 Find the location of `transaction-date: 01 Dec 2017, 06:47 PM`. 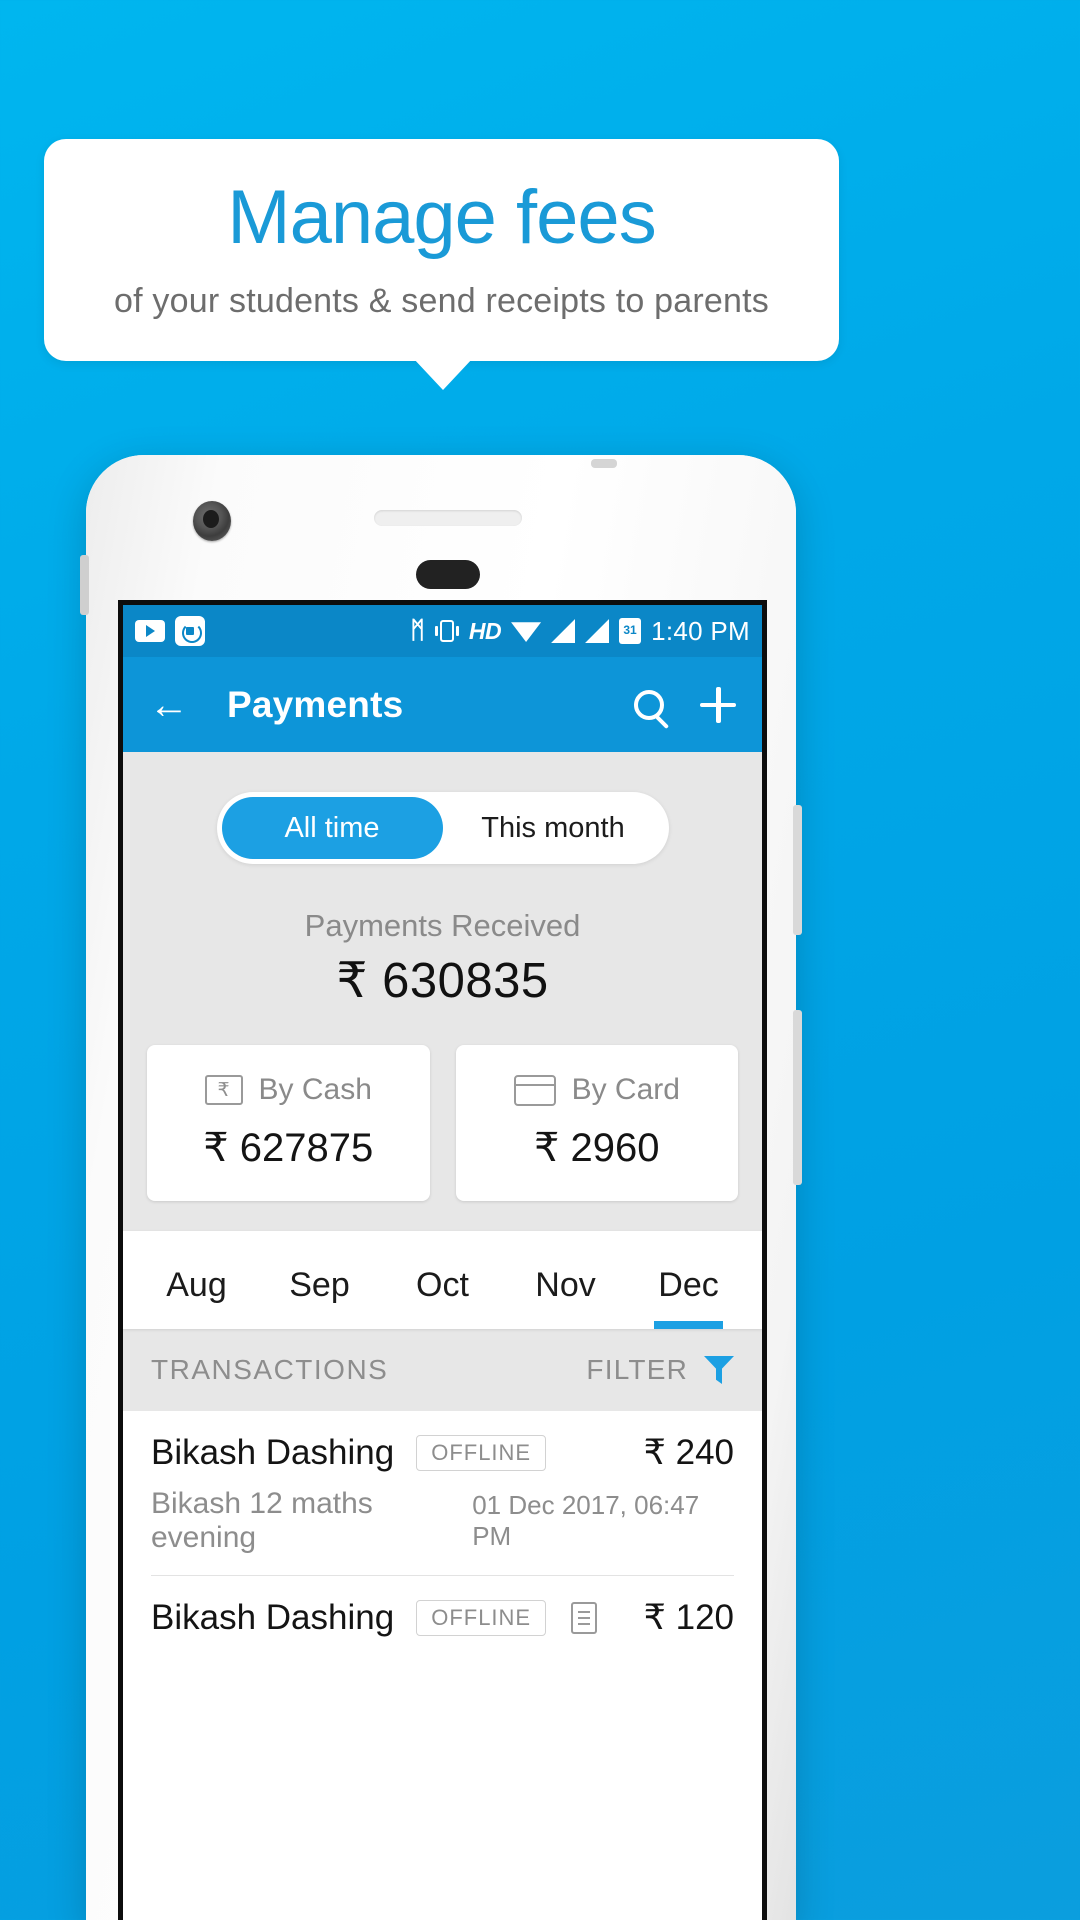

transaction-date: 01 Dec 2017, 06:47 PM is located at coordinates (586, 1520).